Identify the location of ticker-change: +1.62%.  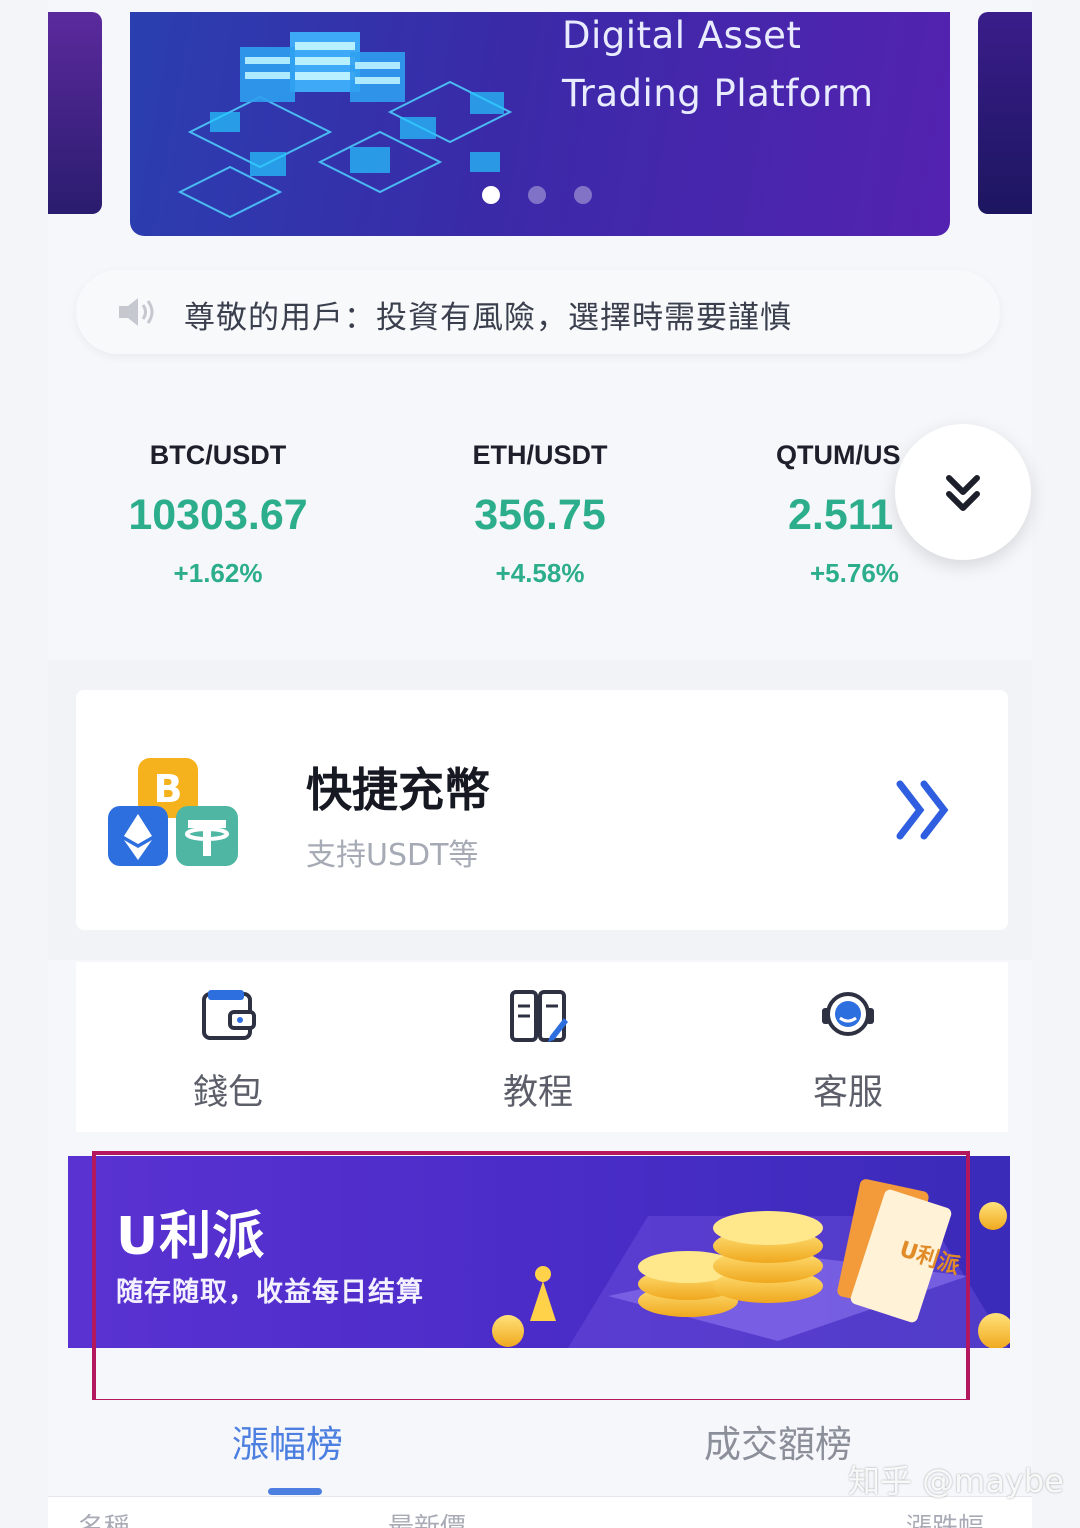
(218, 573).